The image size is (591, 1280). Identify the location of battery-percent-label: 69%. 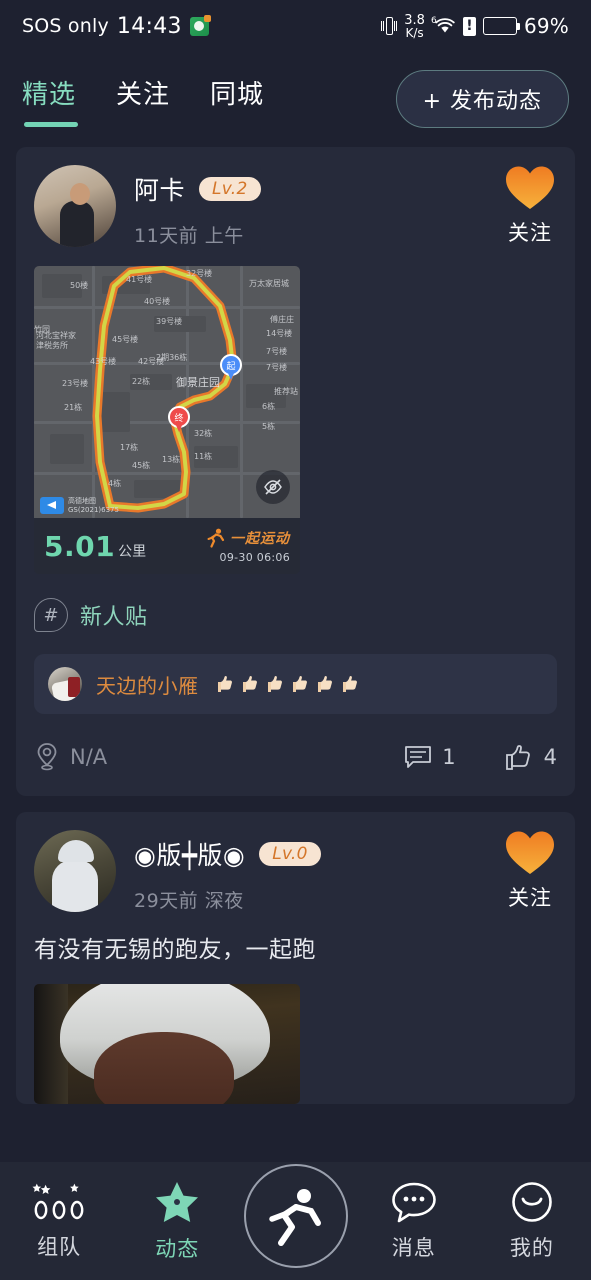
(546, 26).